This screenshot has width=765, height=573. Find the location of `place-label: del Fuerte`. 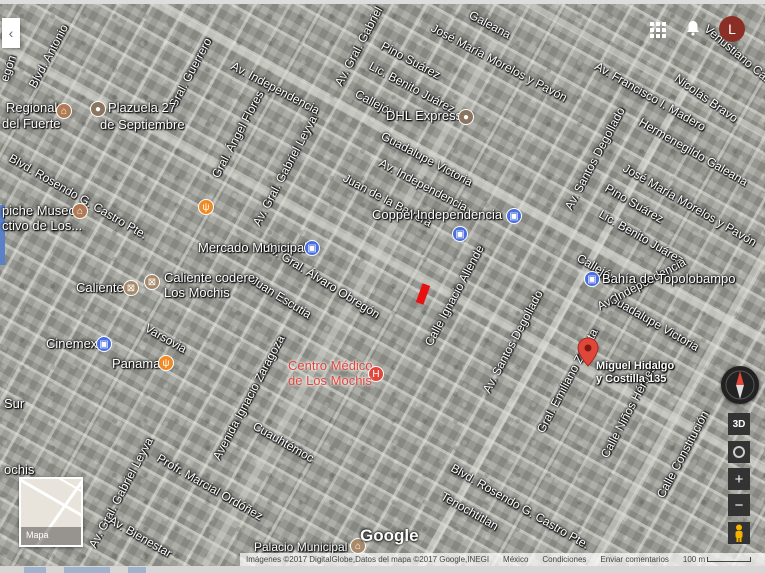

place-label: del Fuerte is located at coordinates (31, 123).